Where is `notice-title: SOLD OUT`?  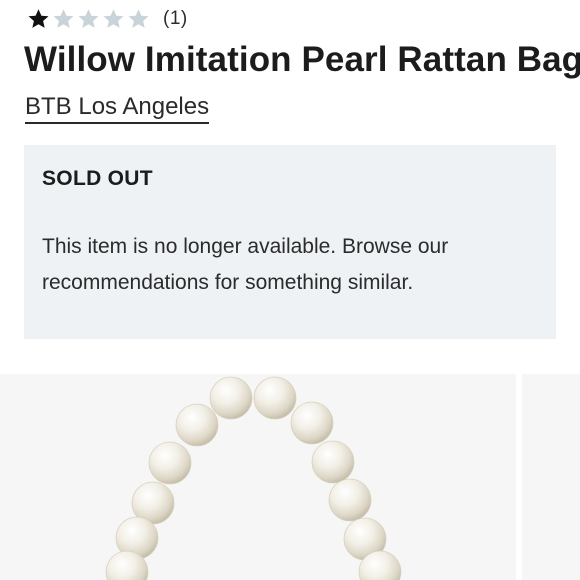 notice-title: SOLD OUT is located at coordinates (97, 178).